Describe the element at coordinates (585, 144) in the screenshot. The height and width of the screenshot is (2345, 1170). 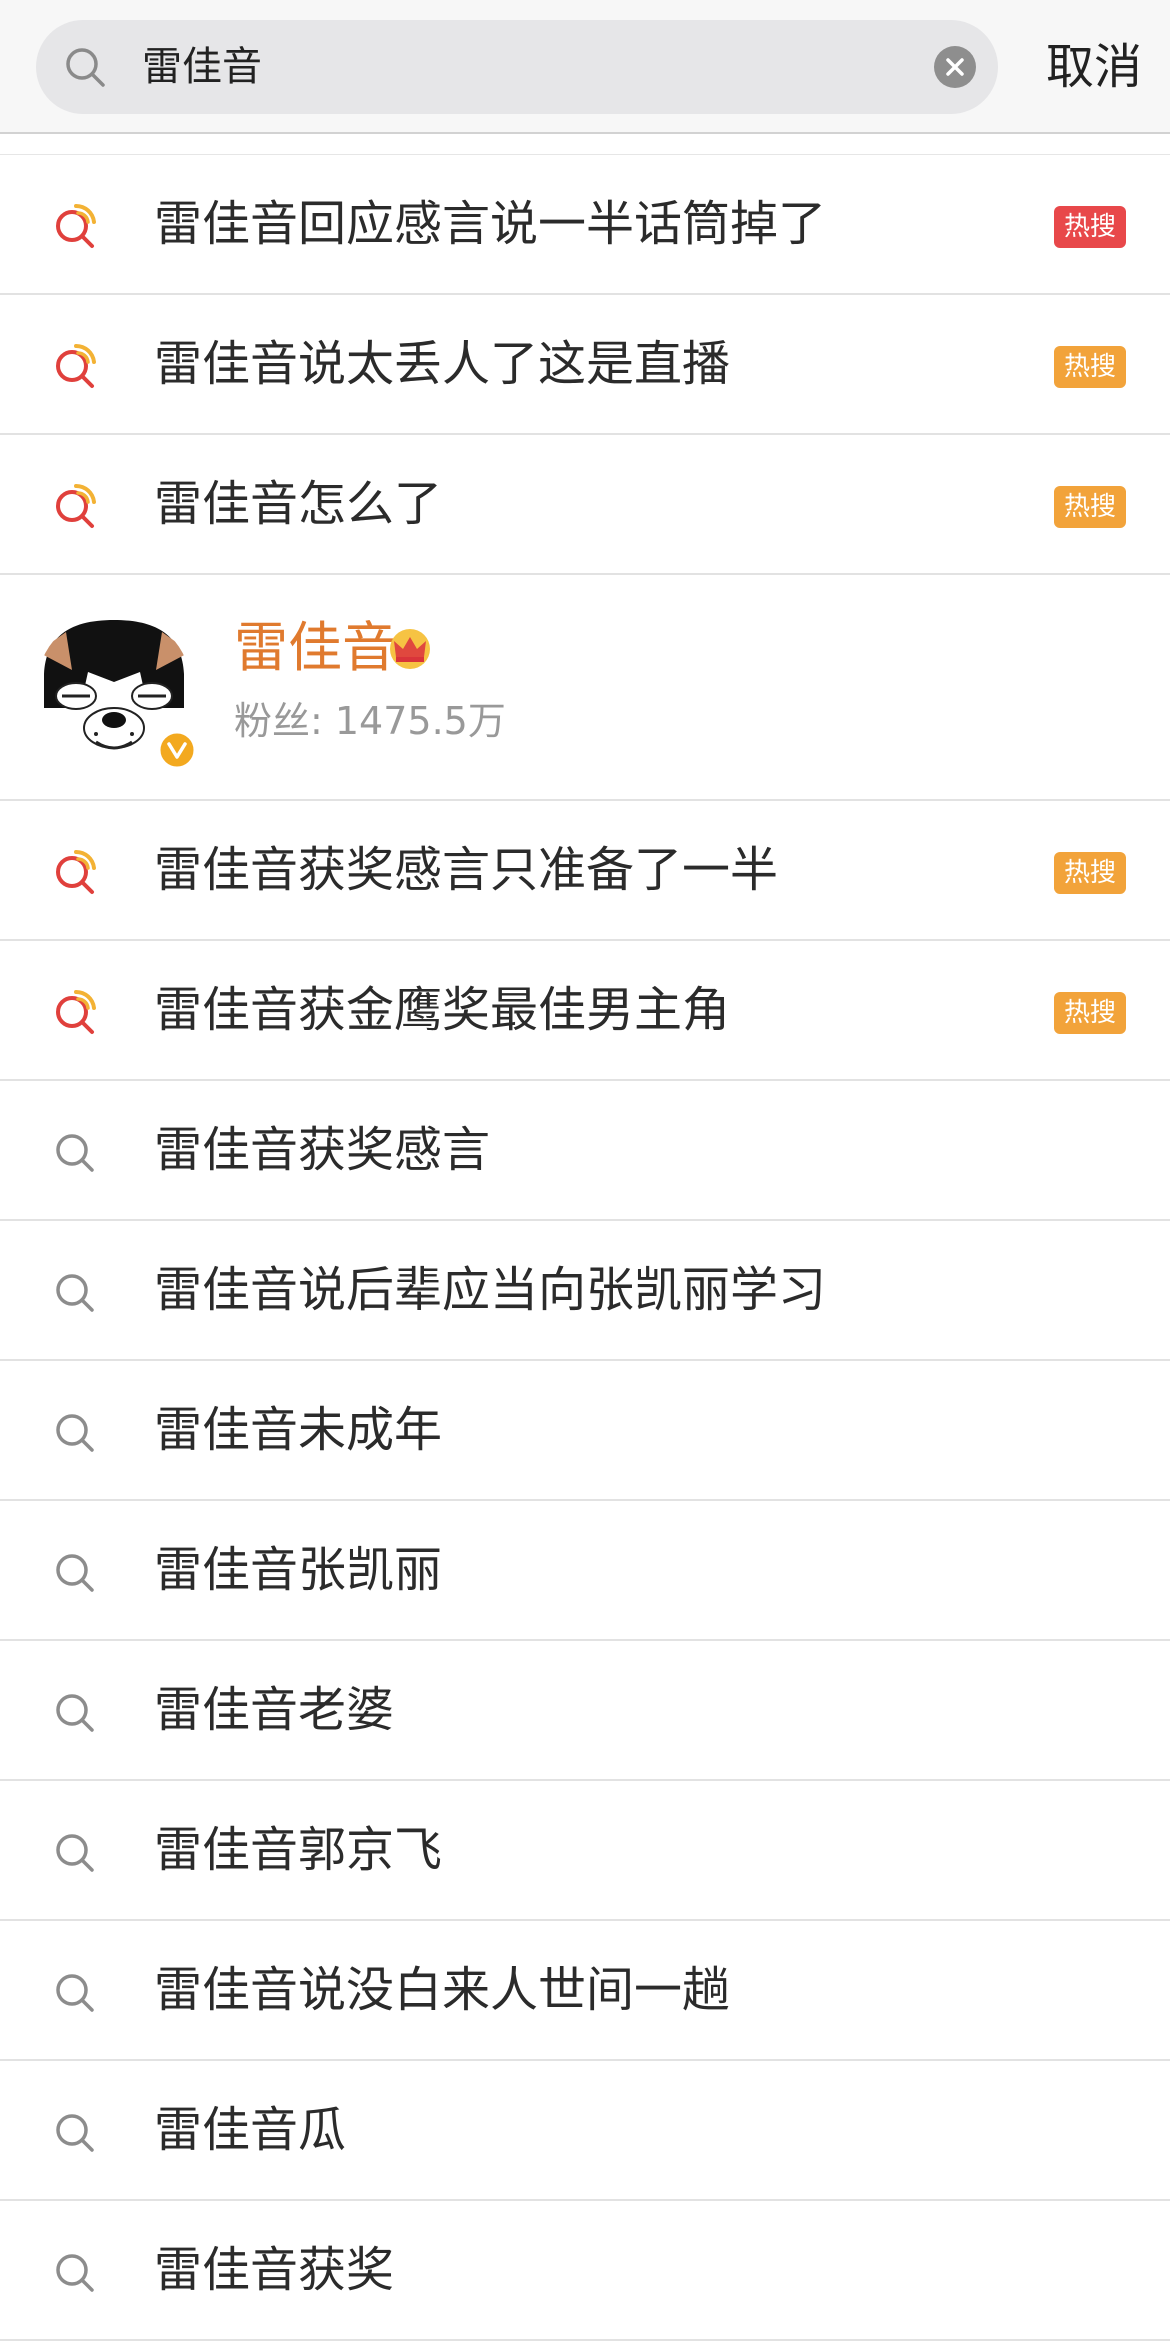
I see `divider` at that location.